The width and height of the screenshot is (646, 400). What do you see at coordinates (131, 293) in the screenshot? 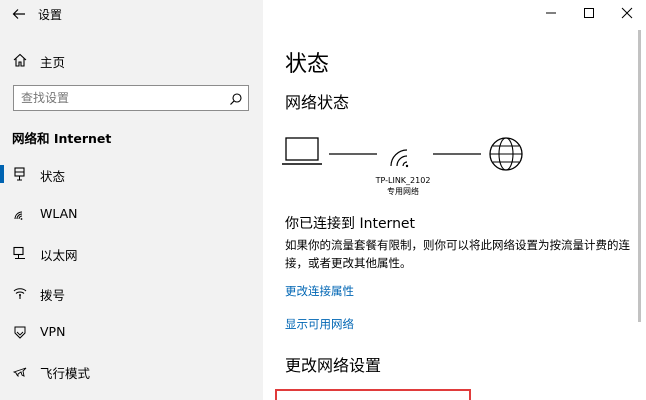
I see `sidebar-item-dialup: 拨号` at bounding box center [131, 293].